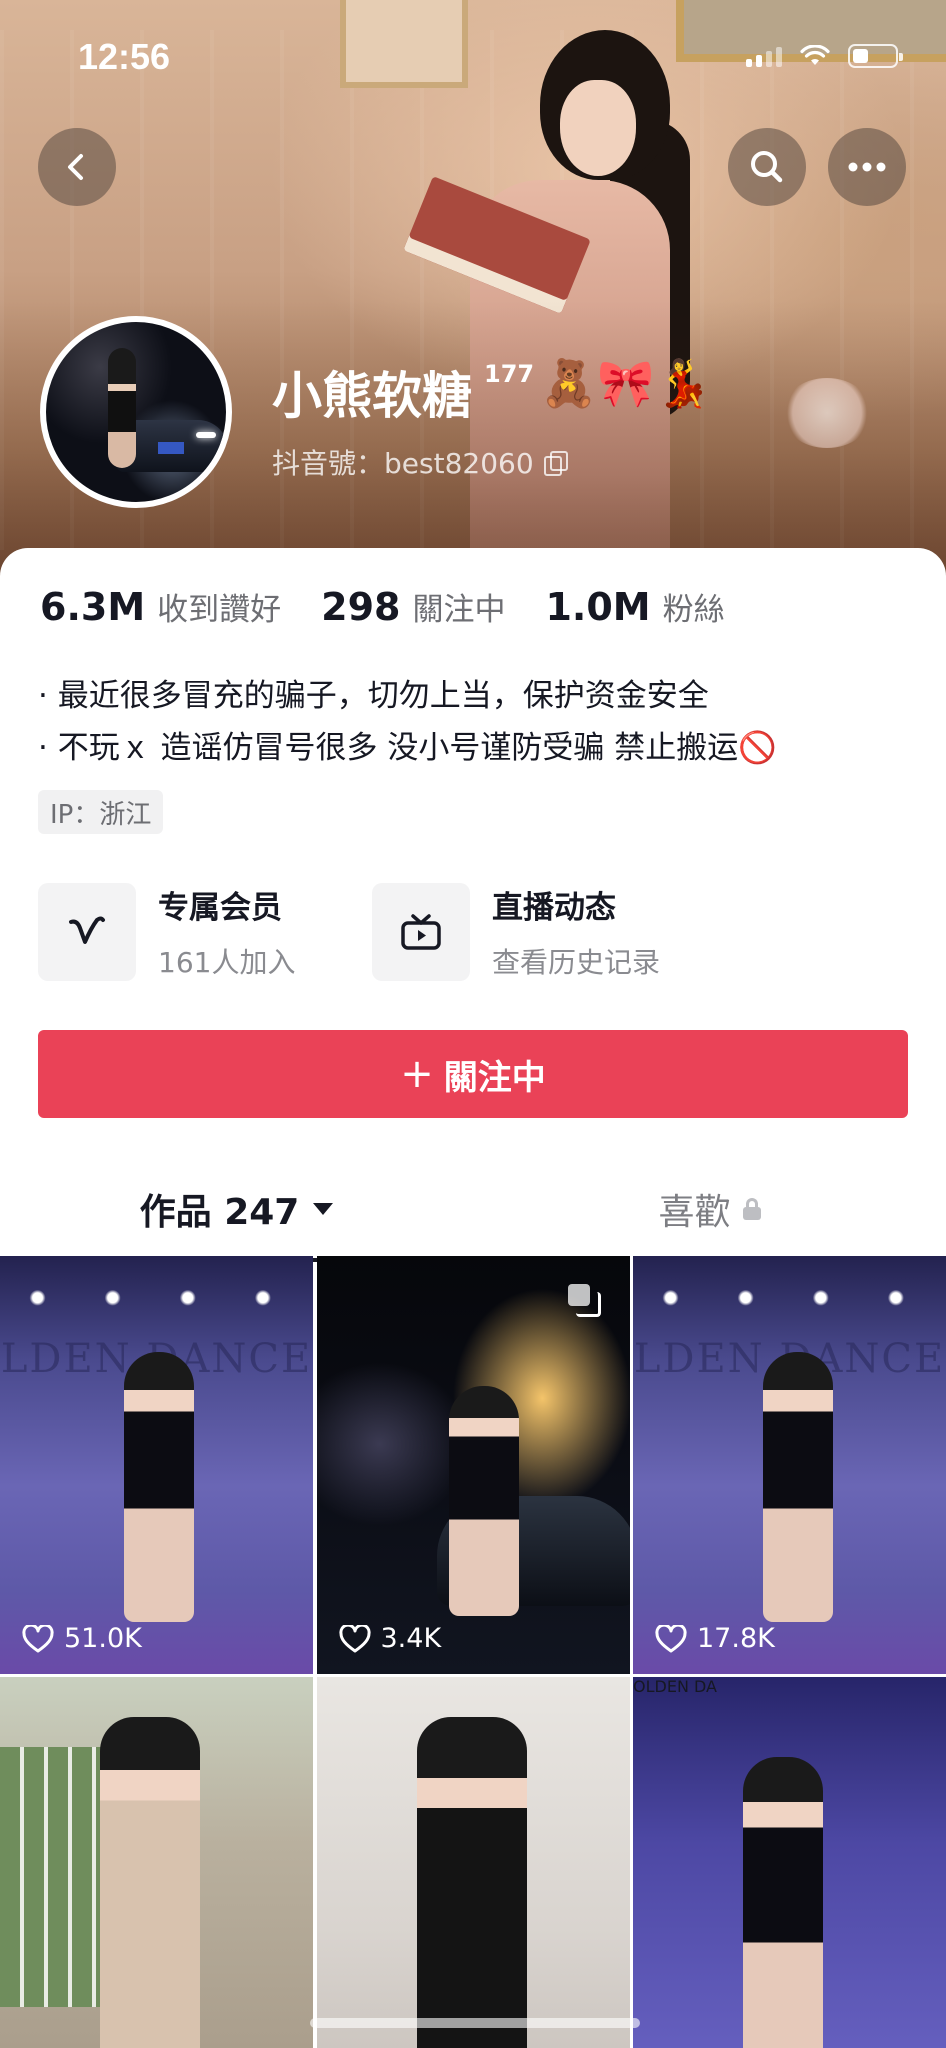 This screenshot has height=2048, width=946. I want to click on tab-works: 作品 247, so click(236, 1209).